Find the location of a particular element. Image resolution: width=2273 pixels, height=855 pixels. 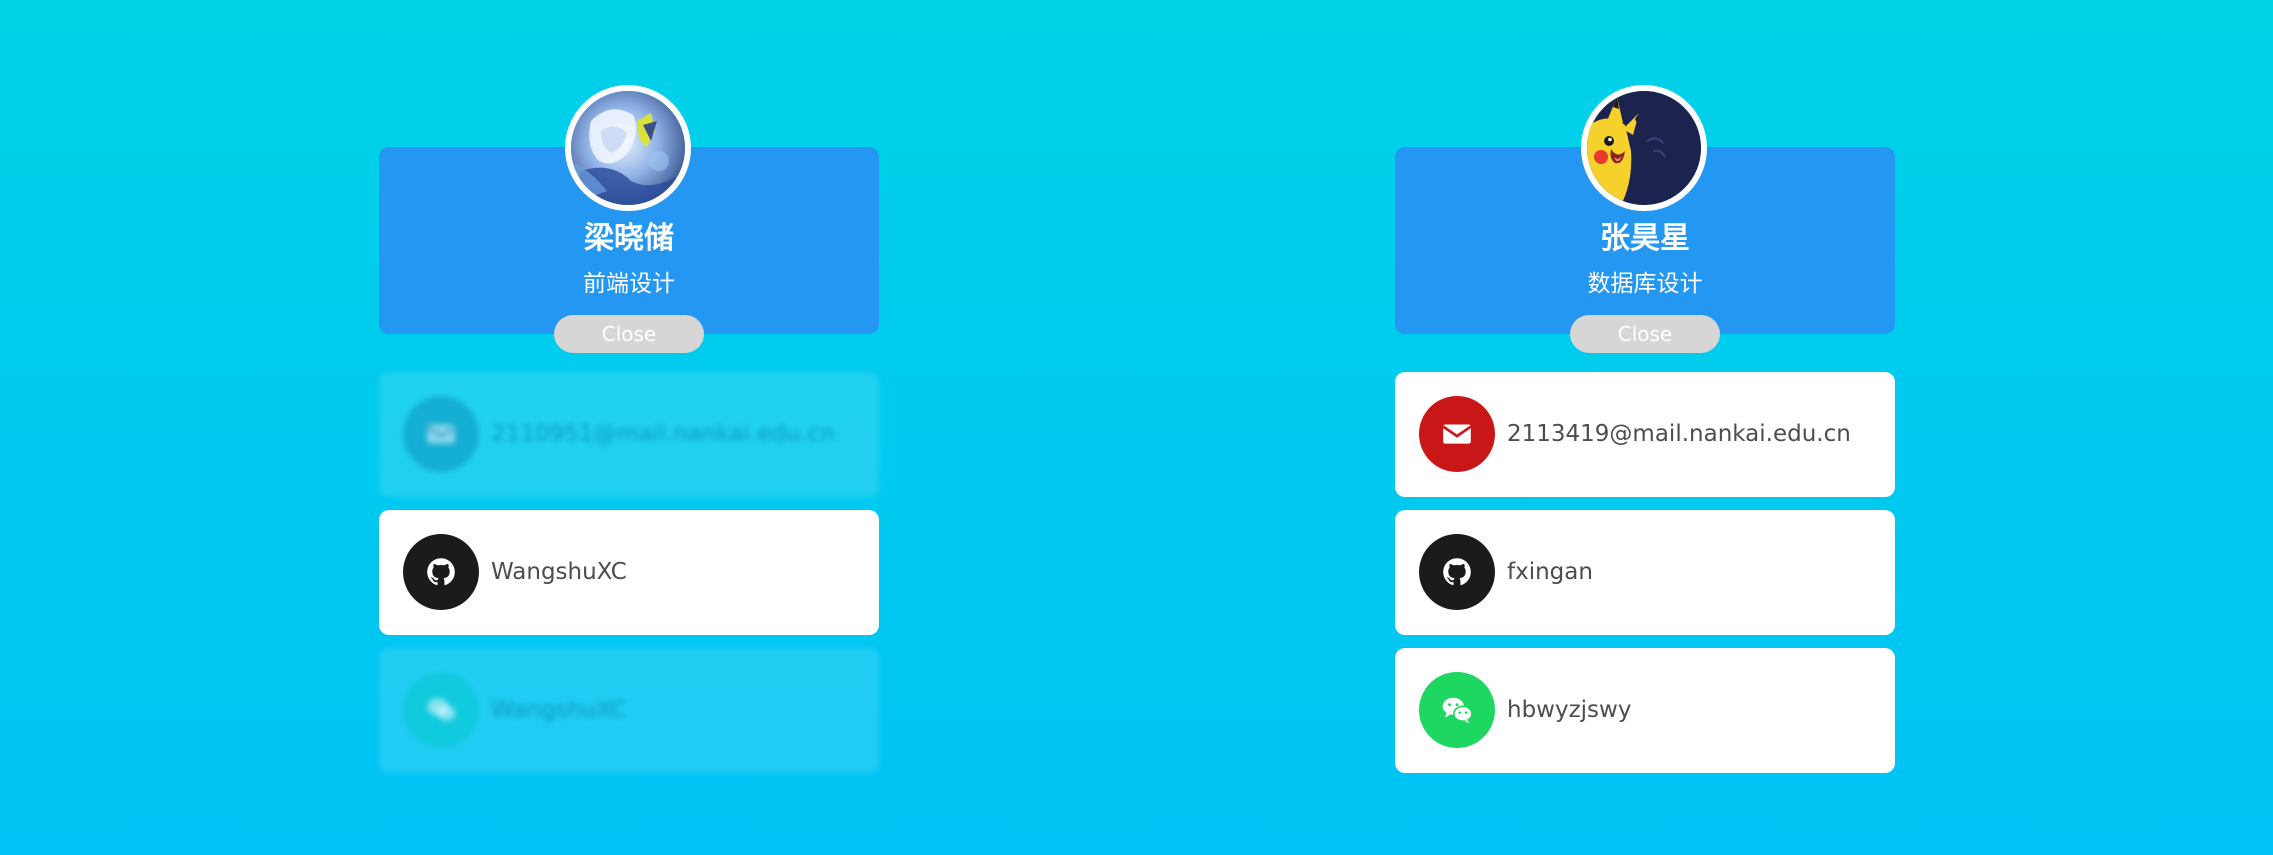

contact-github-text: fxingan is located at coordinates (1550, 572).